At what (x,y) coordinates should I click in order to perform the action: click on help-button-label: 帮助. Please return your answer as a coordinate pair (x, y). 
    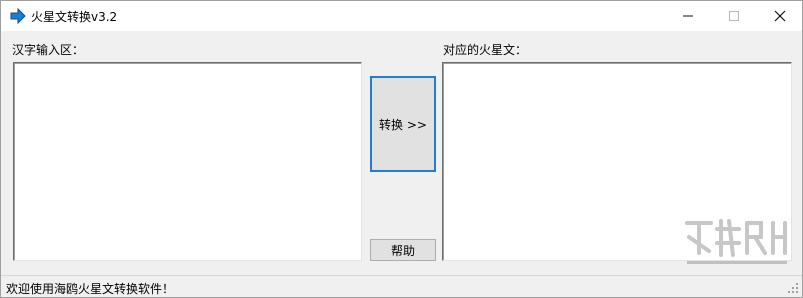
    Looking at the image, I should click on (402, 250).